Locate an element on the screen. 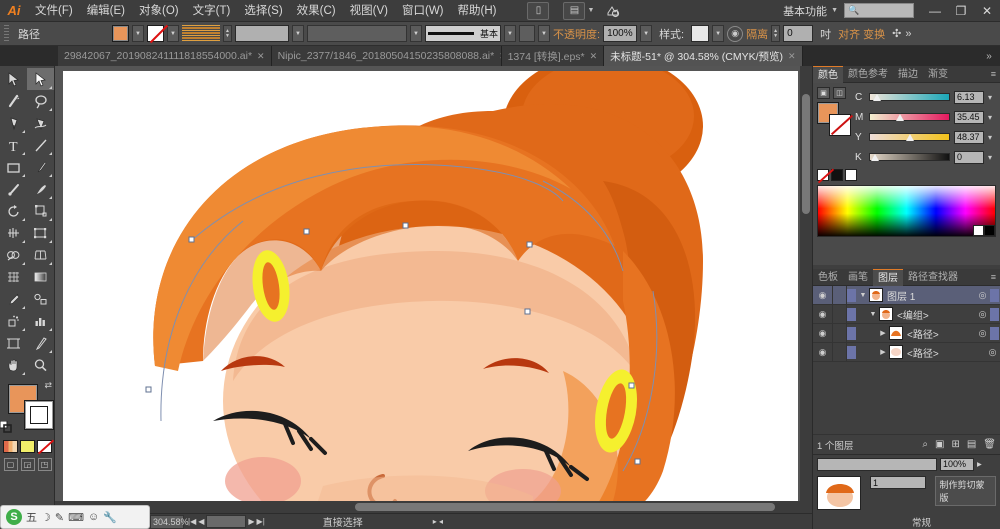  menu-effect: 效果(C) is located at coordinates (316, 11).